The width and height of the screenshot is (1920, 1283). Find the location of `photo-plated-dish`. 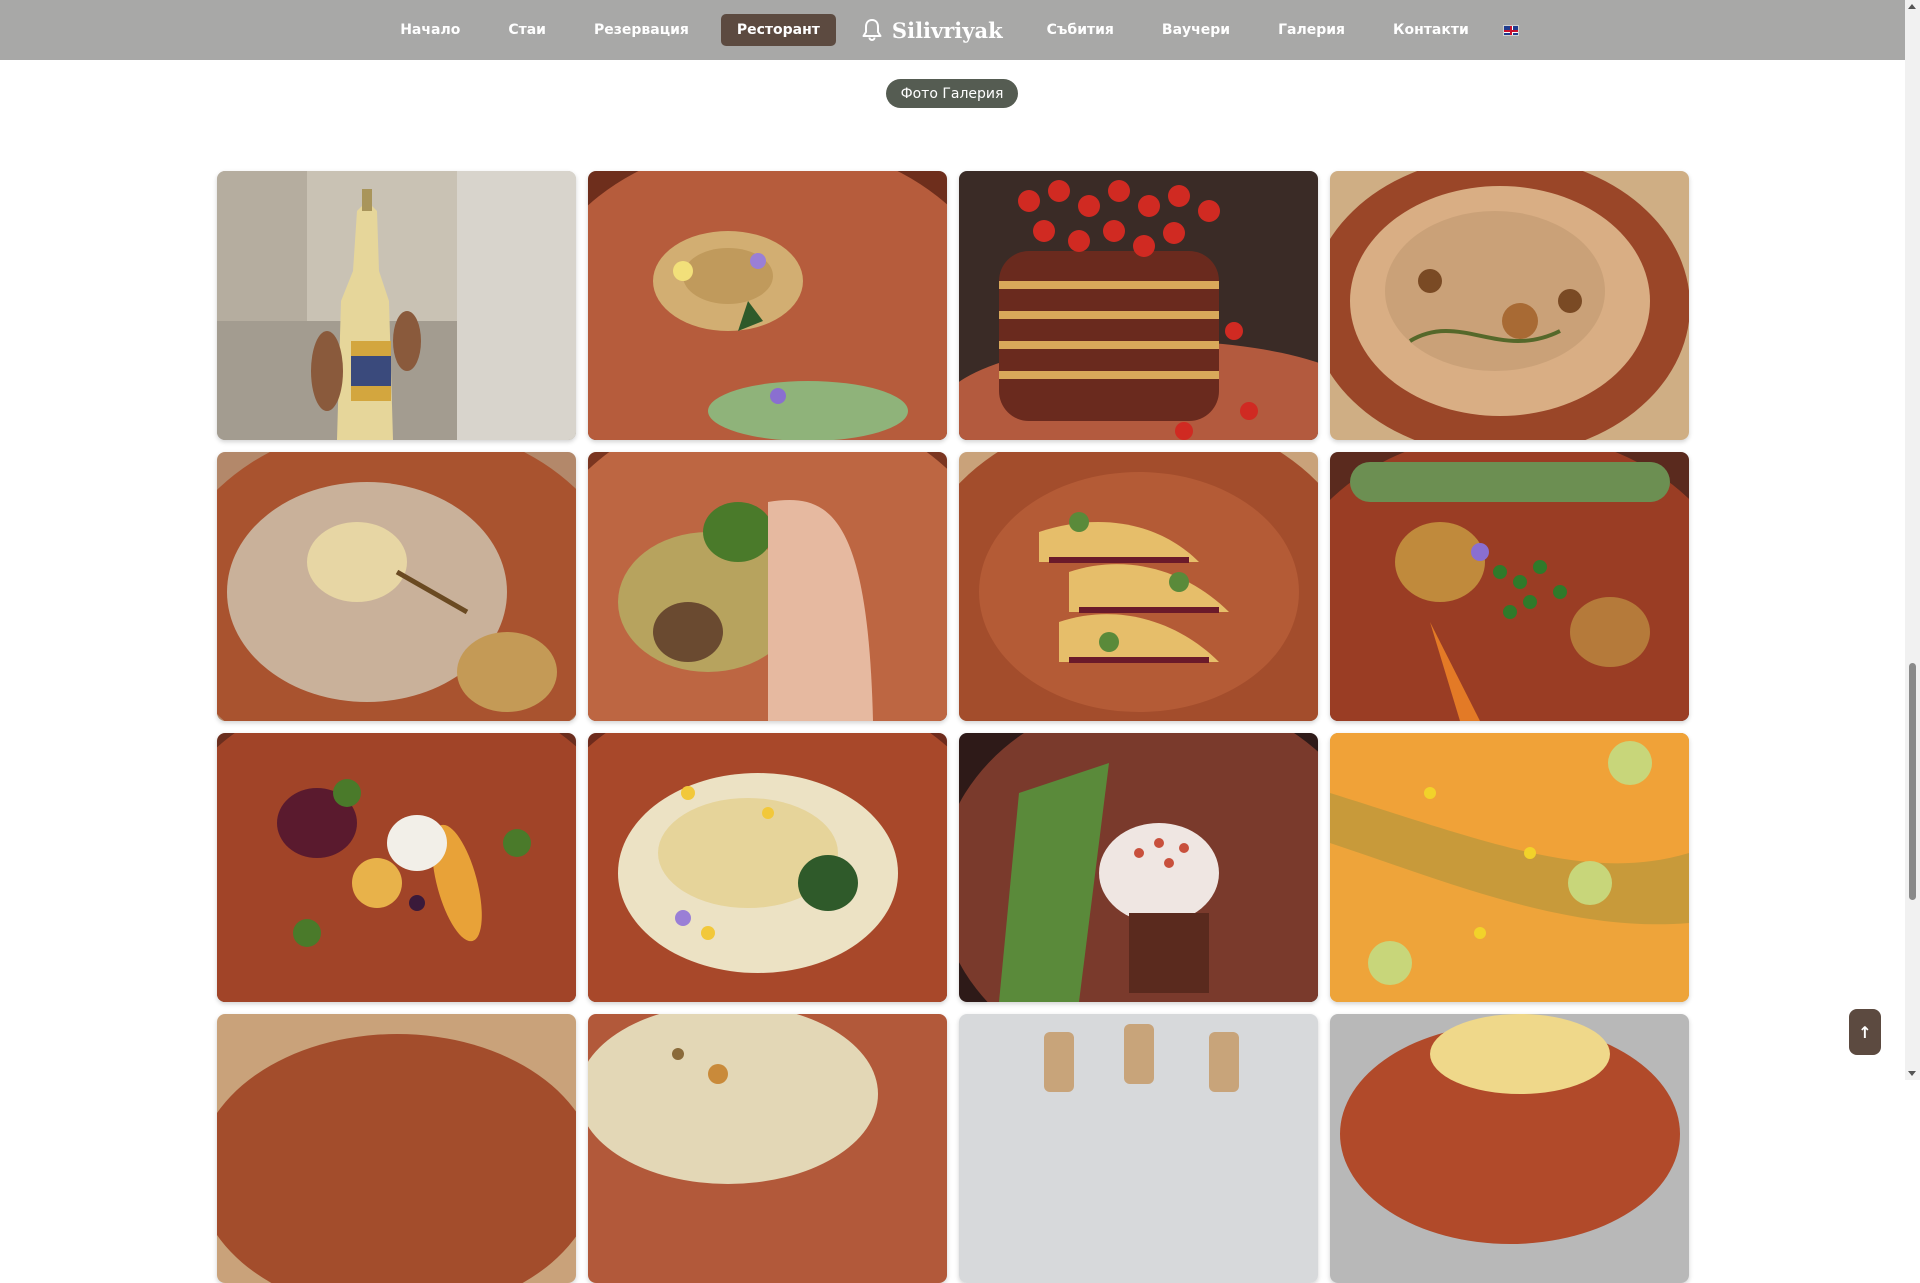

photo-plated-dish is located at coordinates (1509, 1148).